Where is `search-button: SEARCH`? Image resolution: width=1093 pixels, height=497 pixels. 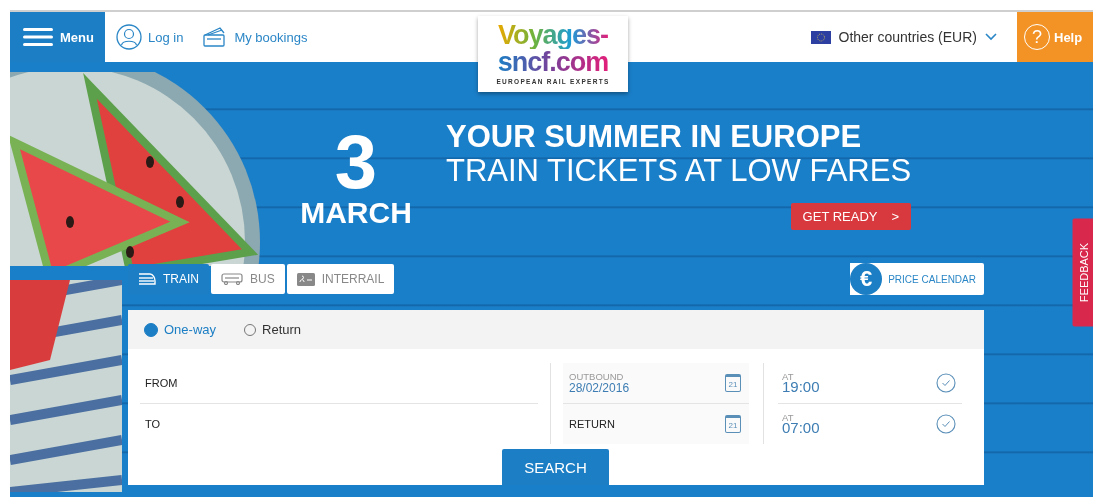 search-button: SEARCH is located at coordinates (555, 467).